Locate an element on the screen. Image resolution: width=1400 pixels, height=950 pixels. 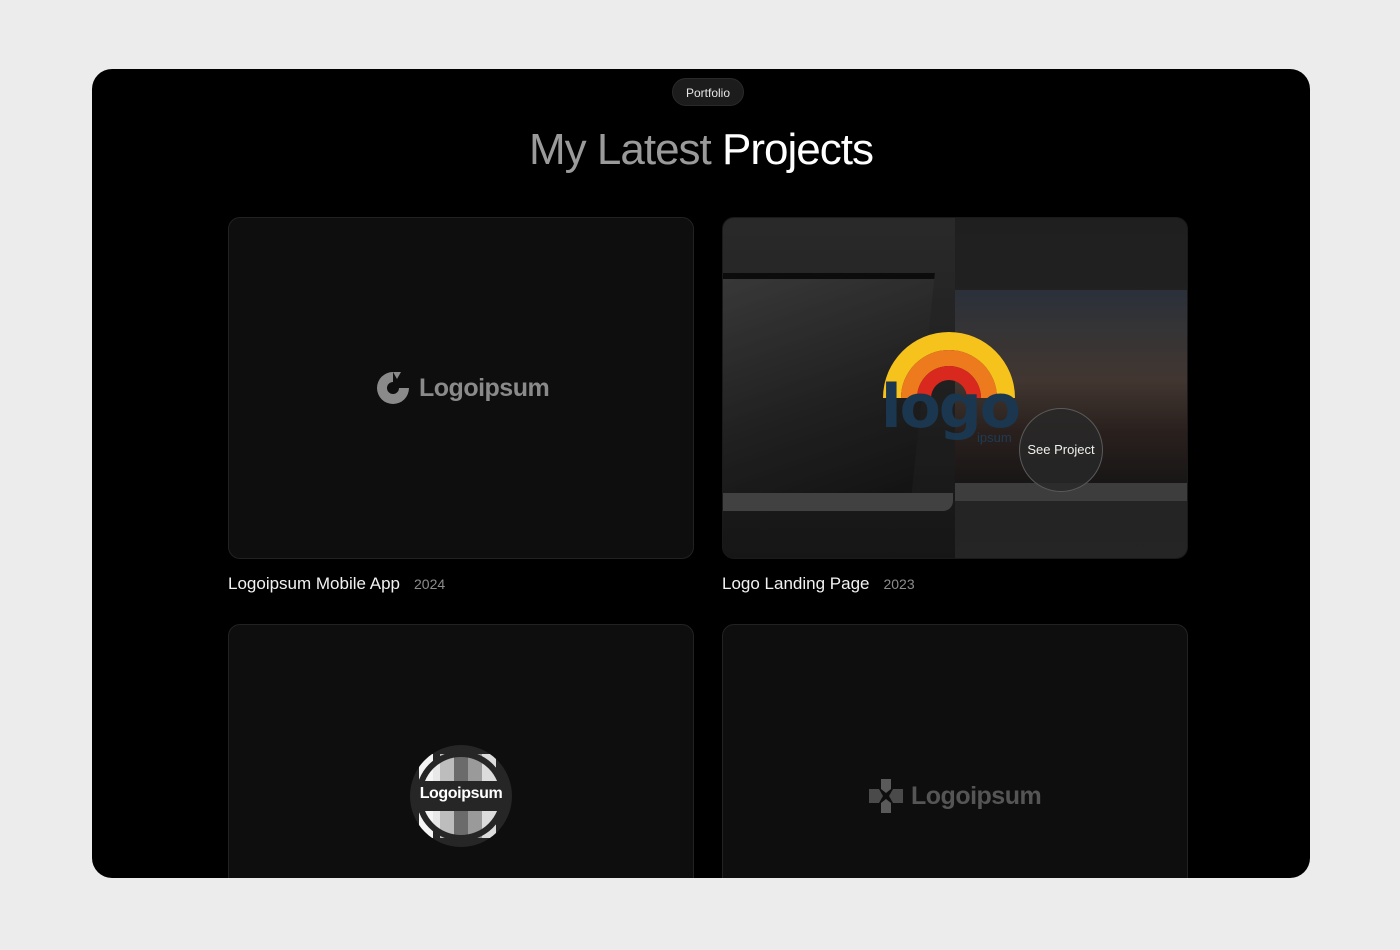
project-card-logoipsum-mobile-app: Logoipsum is located at coordinates (461, 388).